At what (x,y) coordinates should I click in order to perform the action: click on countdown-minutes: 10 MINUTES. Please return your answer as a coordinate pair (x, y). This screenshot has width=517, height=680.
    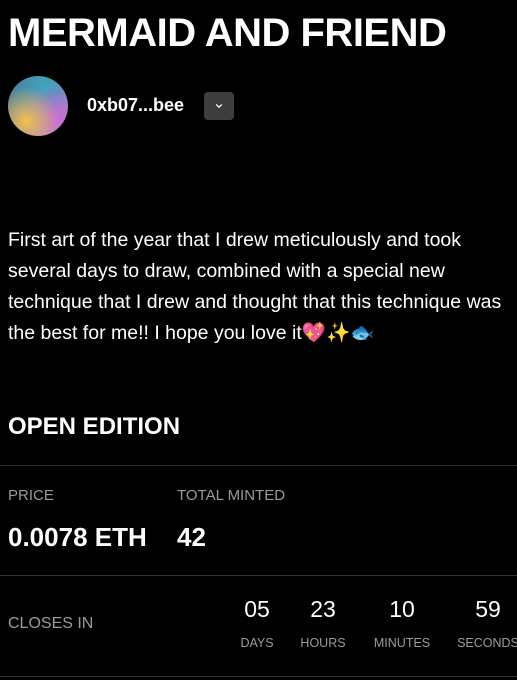
    Looking at the image, I should click on (402, 622).